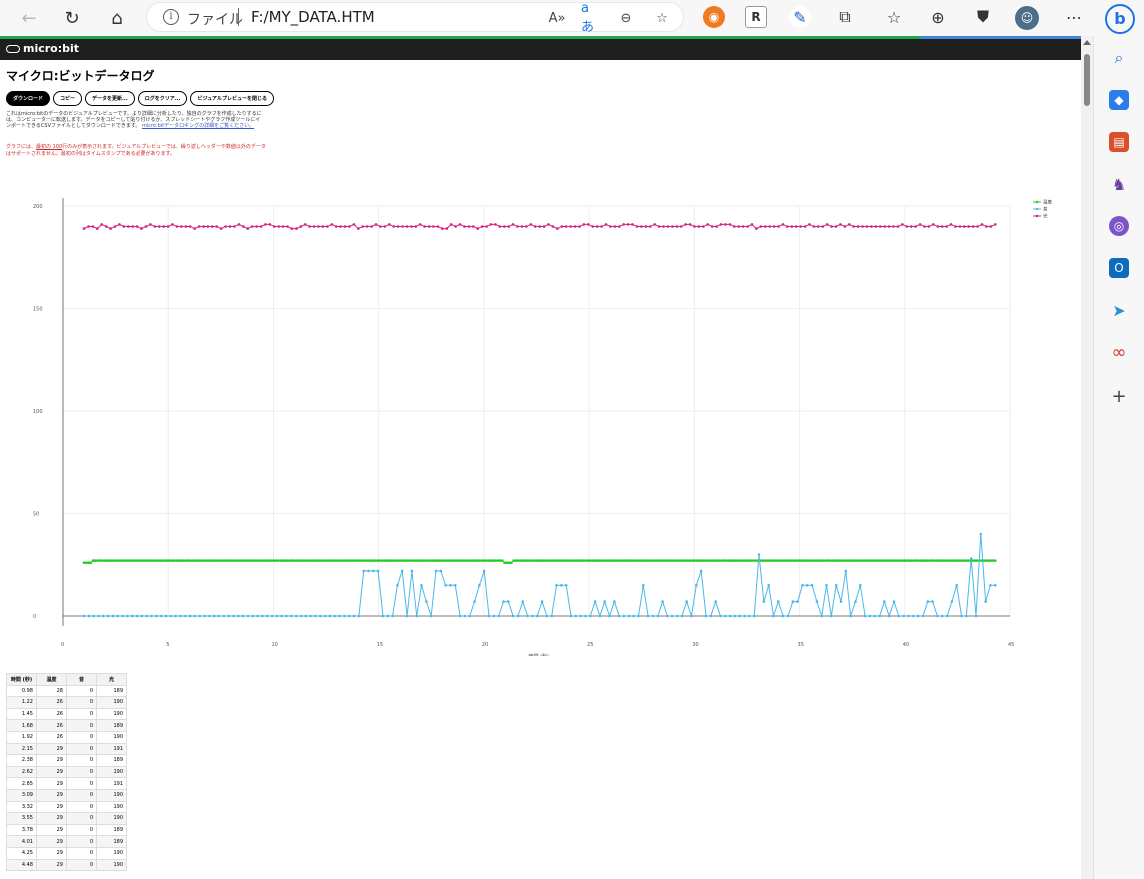 The height and width of the screenshot is (879, 1144). I want to click on favorites-icon: ☆, so click(894, 17).